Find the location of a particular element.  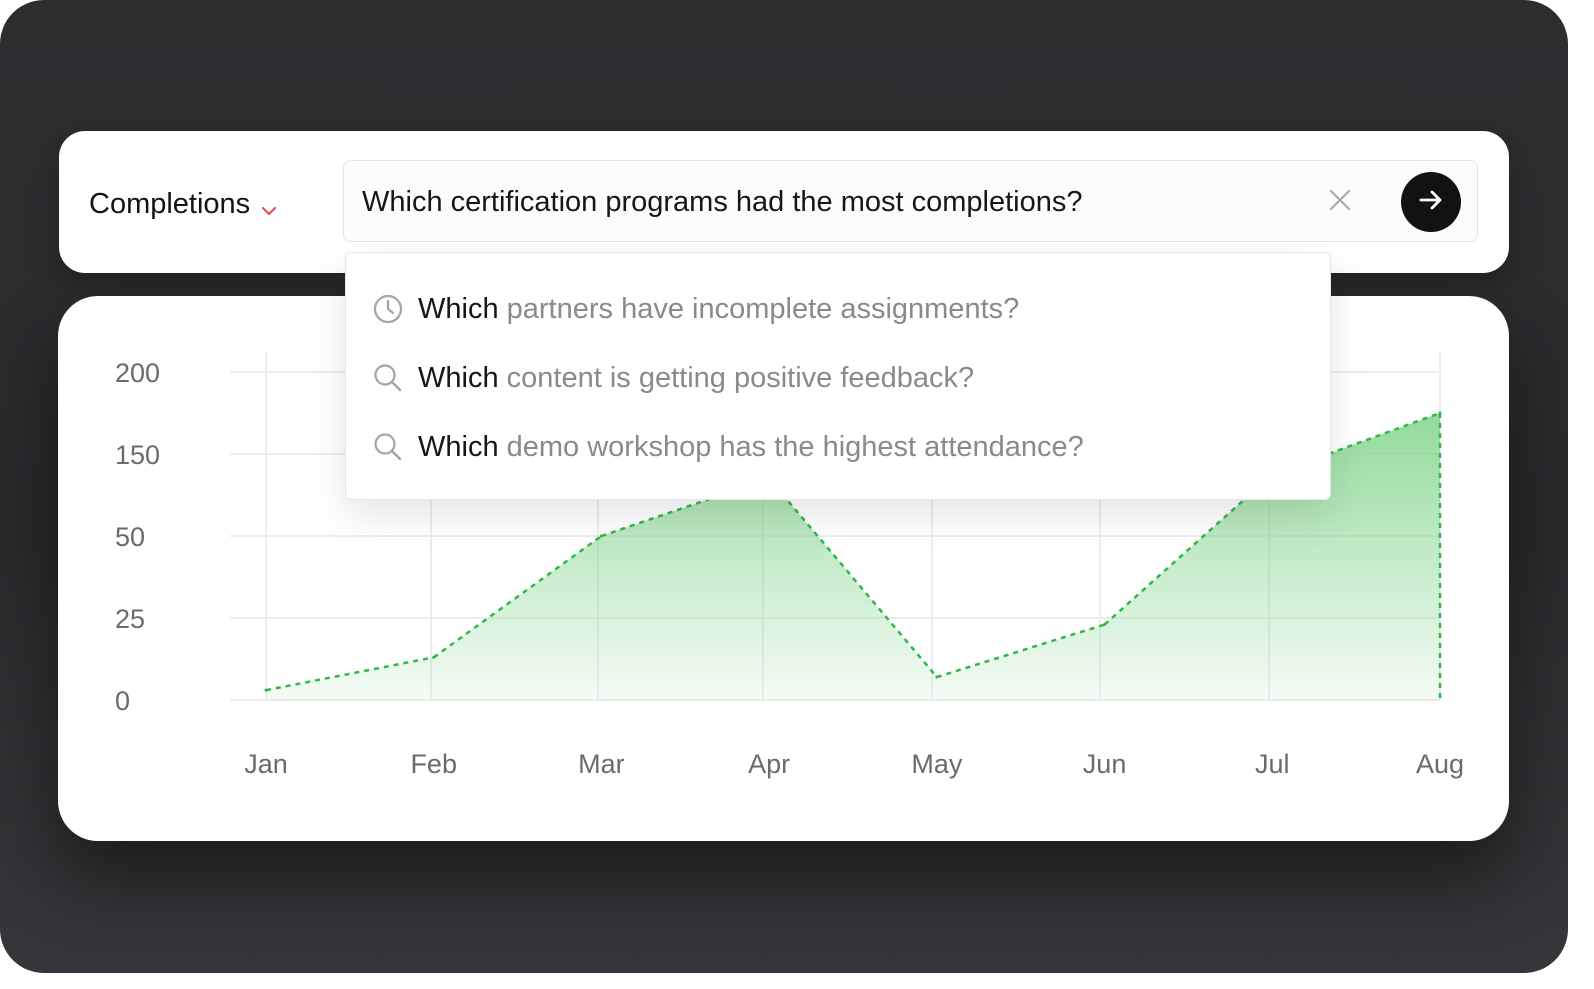

metric-label: Completions is located at coordinates (170, 203).